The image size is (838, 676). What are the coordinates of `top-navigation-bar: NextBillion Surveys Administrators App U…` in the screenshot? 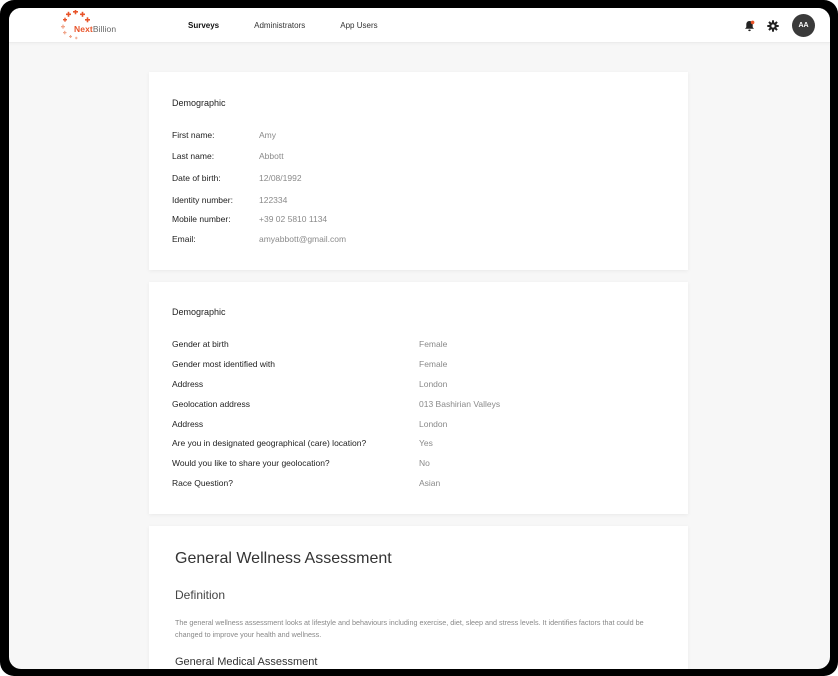 It's located at (419, 25).